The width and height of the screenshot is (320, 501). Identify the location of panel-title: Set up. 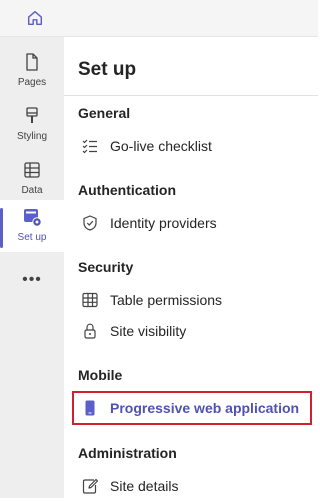
(107, 69).